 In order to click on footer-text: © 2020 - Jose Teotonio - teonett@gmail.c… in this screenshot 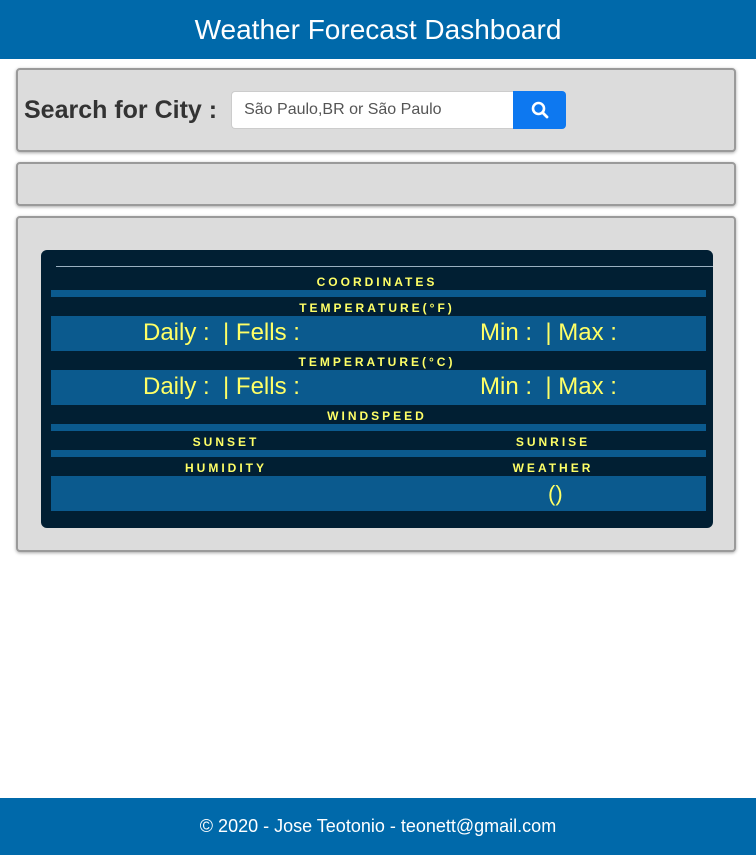, I will do `click(378, 826)`.